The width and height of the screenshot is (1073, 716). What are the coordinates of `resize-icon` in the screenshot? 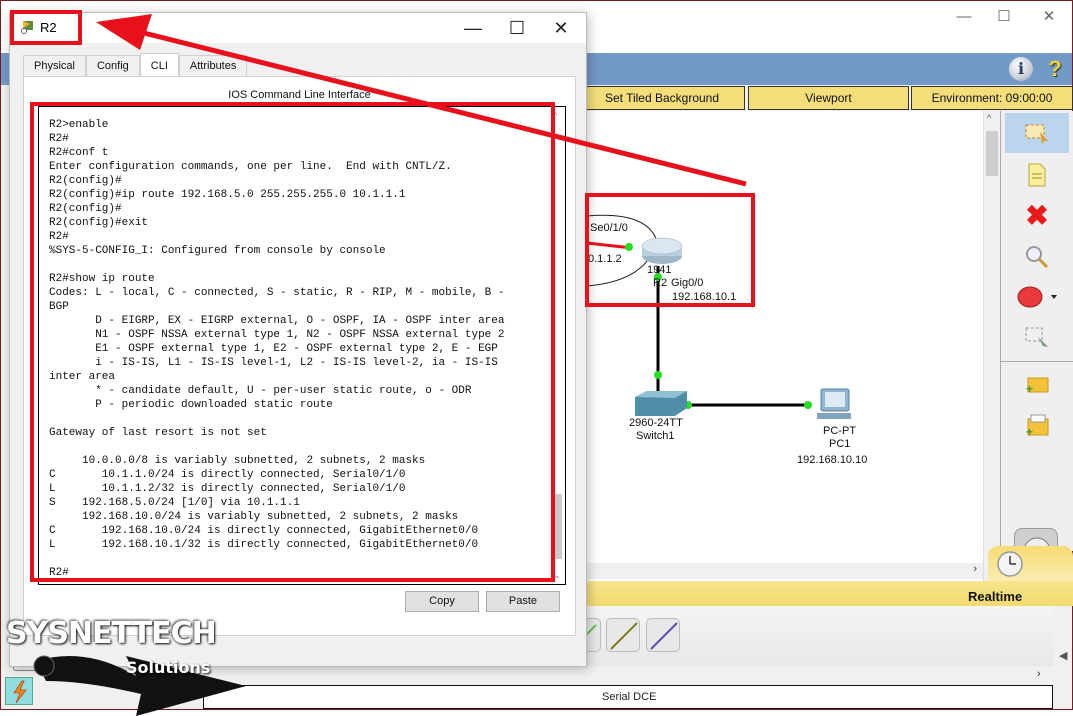 It's located at (1036, 337).